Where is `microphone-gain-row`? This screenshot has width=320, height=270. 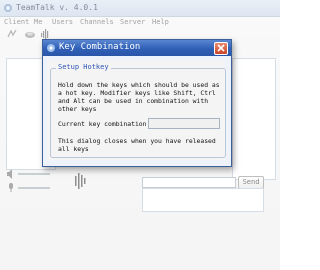
microphone-gain-row is located at coordinates (36, 188).